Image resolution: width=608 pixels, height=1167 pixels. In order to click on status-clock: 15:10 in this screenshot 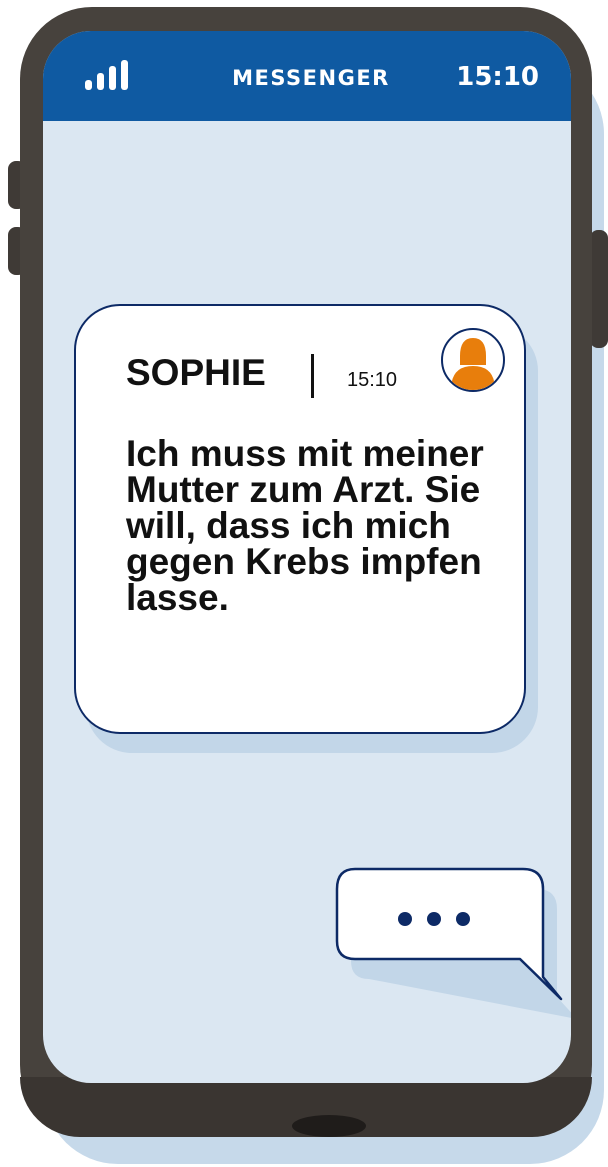, I will do `click(497, 77)`.